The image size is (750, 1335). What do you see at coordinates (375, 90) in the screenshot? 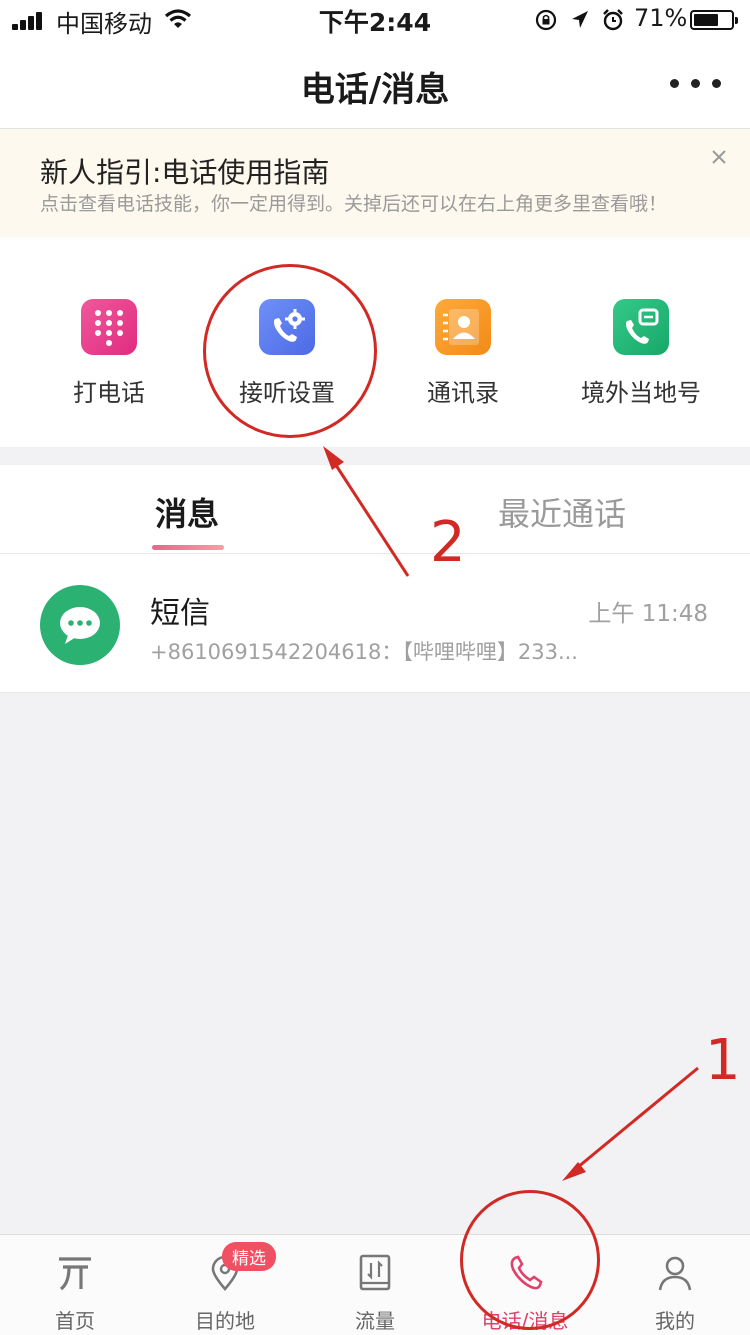
I see `page-title: 电话/消息` at bounding box center [375, 90].